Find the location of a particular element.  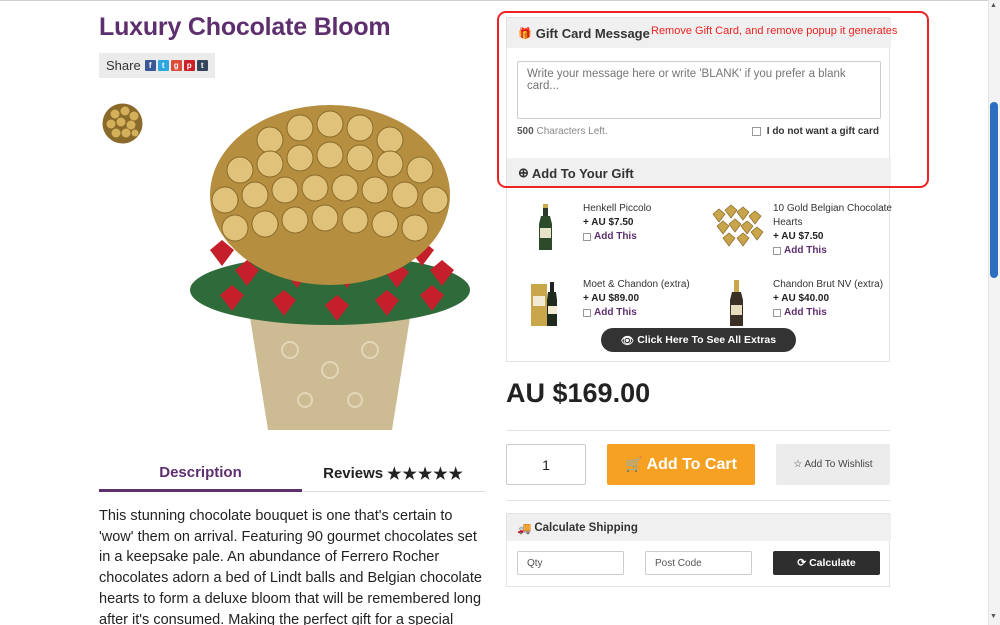

add-to-wishlist-label: Add To Wishlist is located at coordinates (838, 464).